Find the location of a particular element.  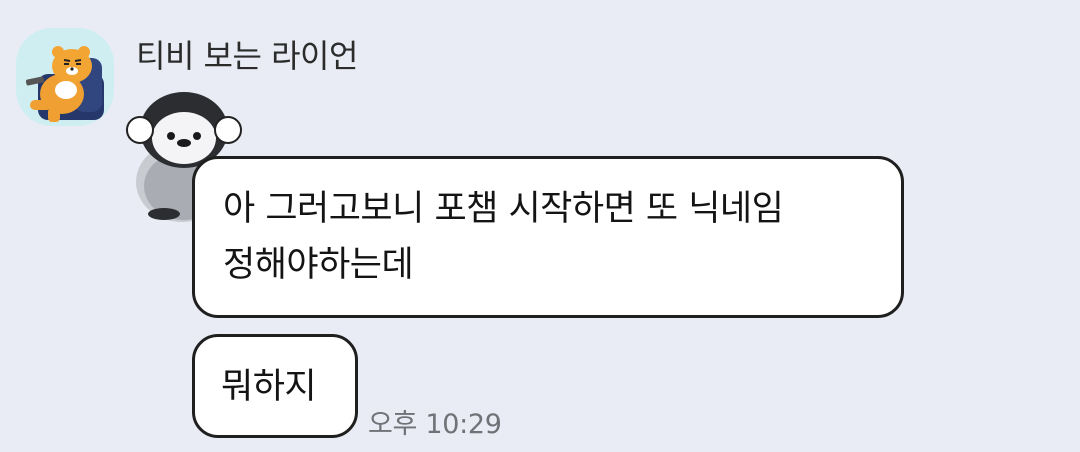

ryan-lion-on-sofa-avatar is located at coordinates (65, 77).